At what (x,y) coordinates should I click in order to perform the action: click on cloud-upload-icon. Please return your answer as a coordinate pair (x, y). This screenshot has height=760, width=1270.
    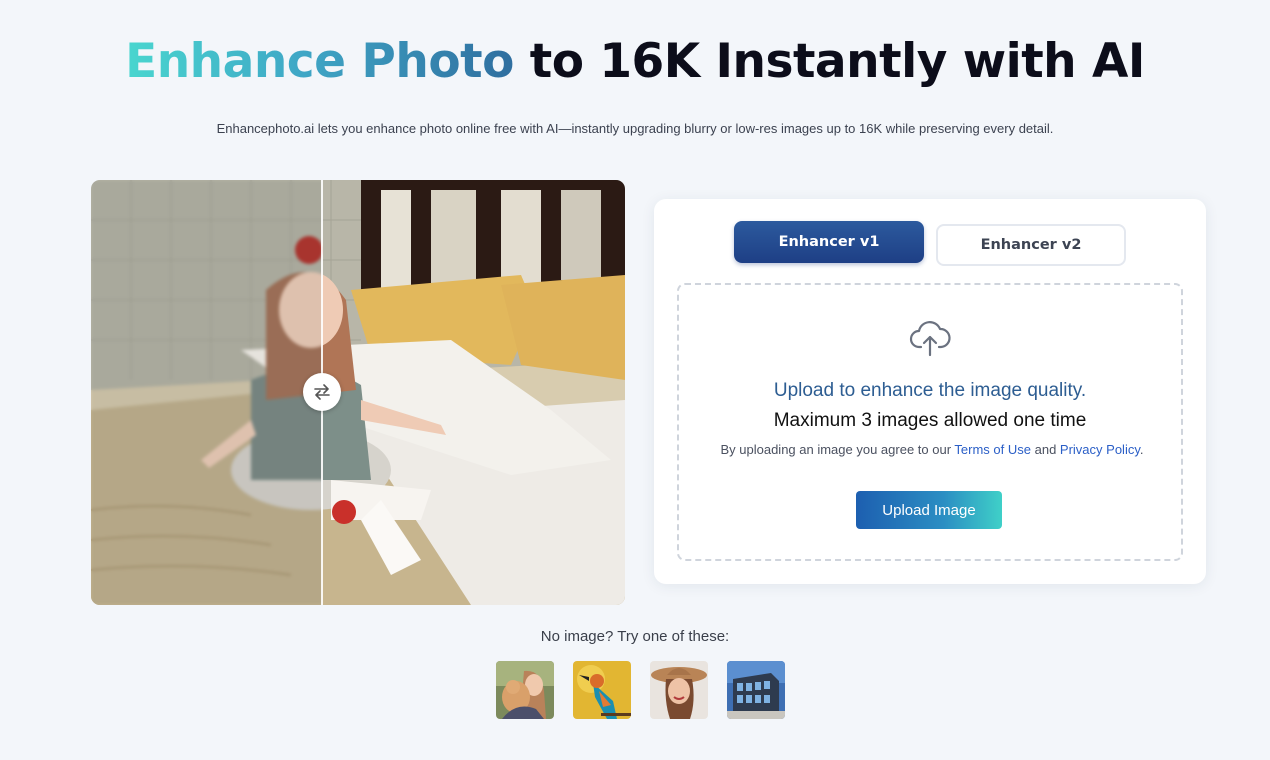
    Looking at the image, I should click on (930, 339).